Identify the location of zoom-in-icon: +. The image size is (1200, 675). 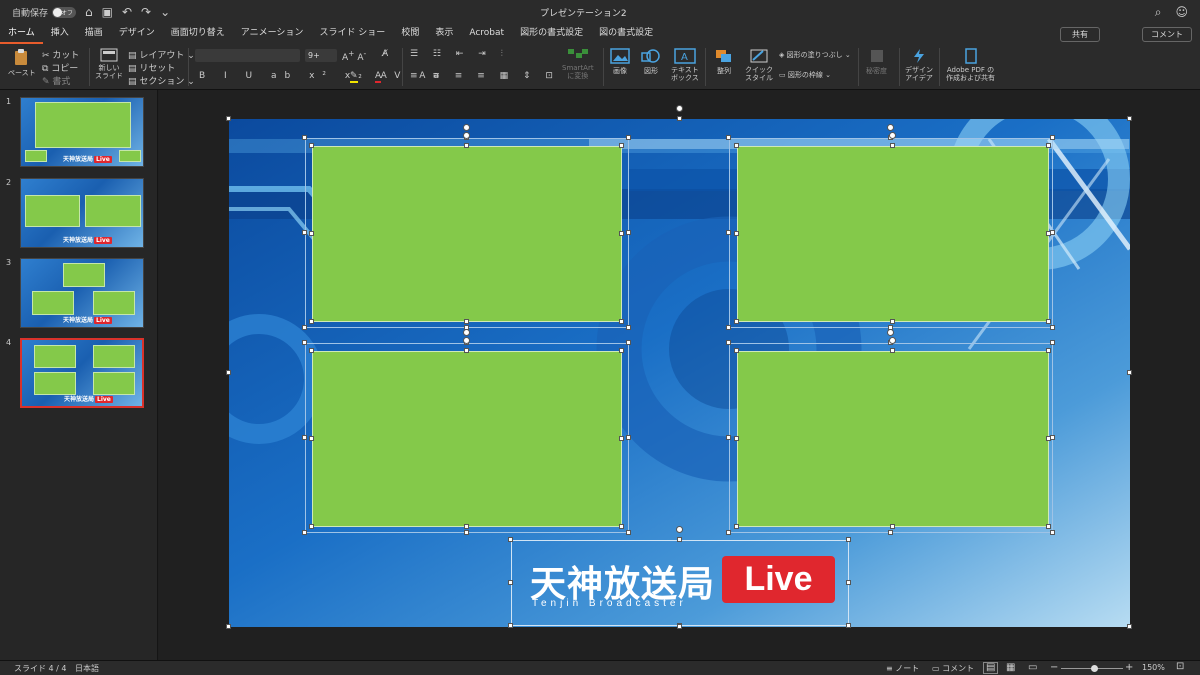
(1129, 667).